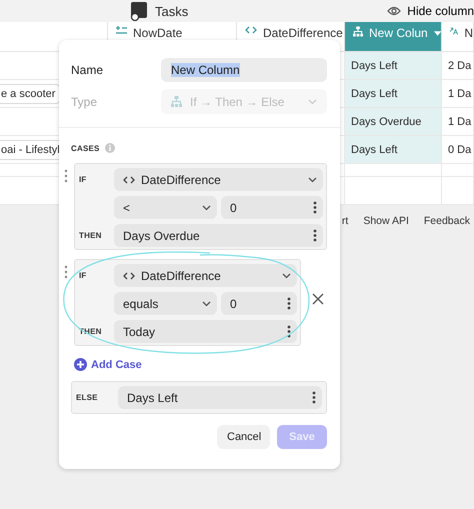 The image size is (474, 509). Describe the element at coordinates (454, 31) in the screenshot. I see `text-type-icon` at that location.